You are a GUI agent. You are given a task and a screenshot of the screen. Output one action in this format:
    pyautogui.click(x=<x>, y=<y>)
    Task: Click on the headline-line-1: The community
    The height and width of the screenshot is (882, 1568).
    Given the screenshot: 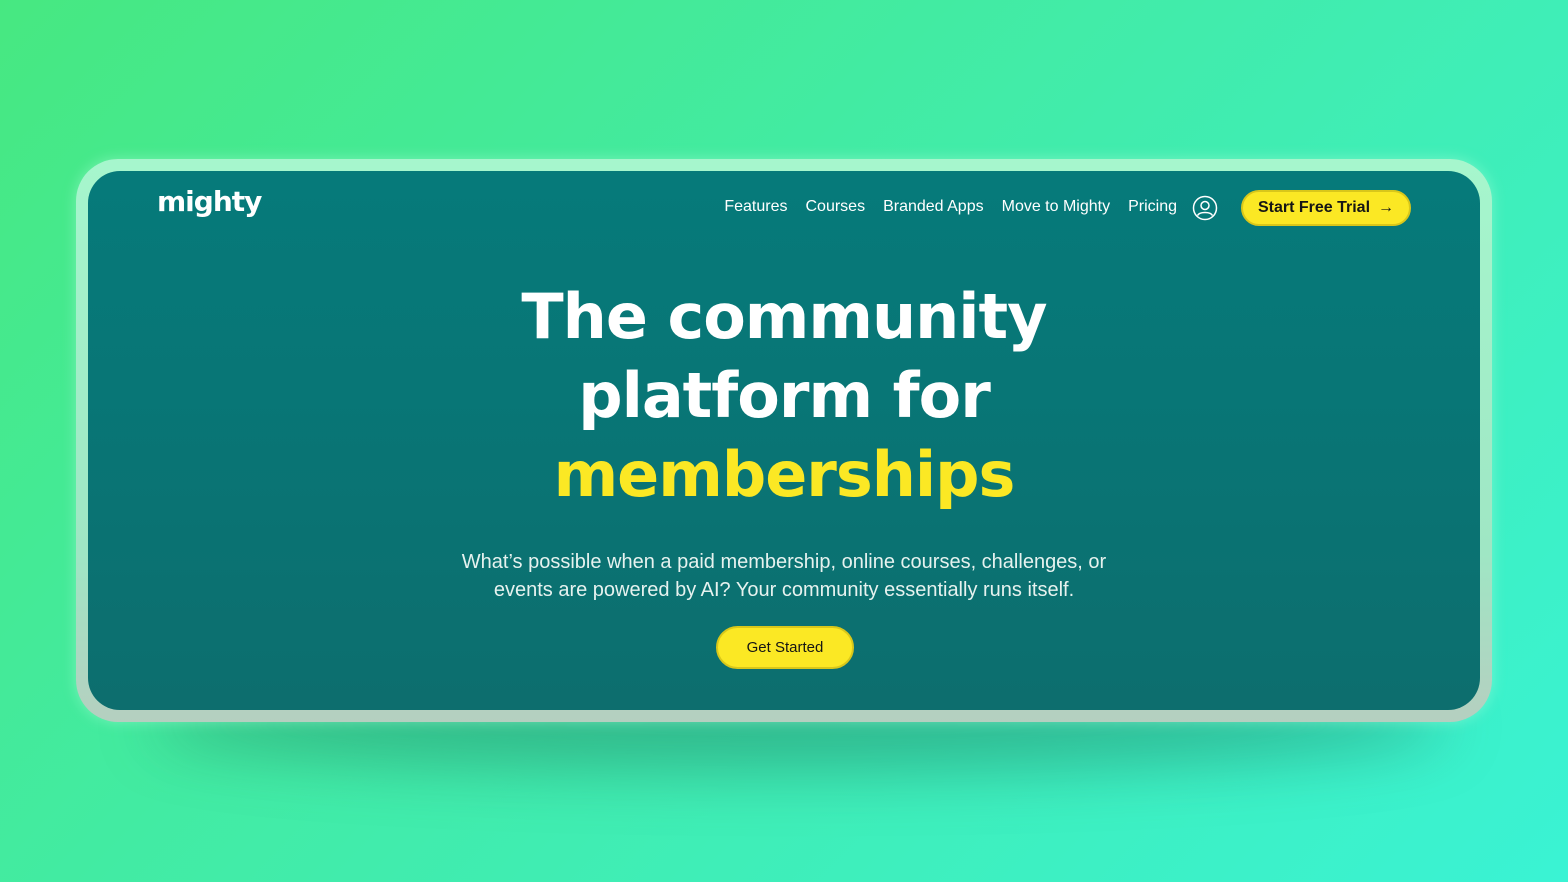 What is the action you would take?
    pyautogui.click(x=784, y=316)
    